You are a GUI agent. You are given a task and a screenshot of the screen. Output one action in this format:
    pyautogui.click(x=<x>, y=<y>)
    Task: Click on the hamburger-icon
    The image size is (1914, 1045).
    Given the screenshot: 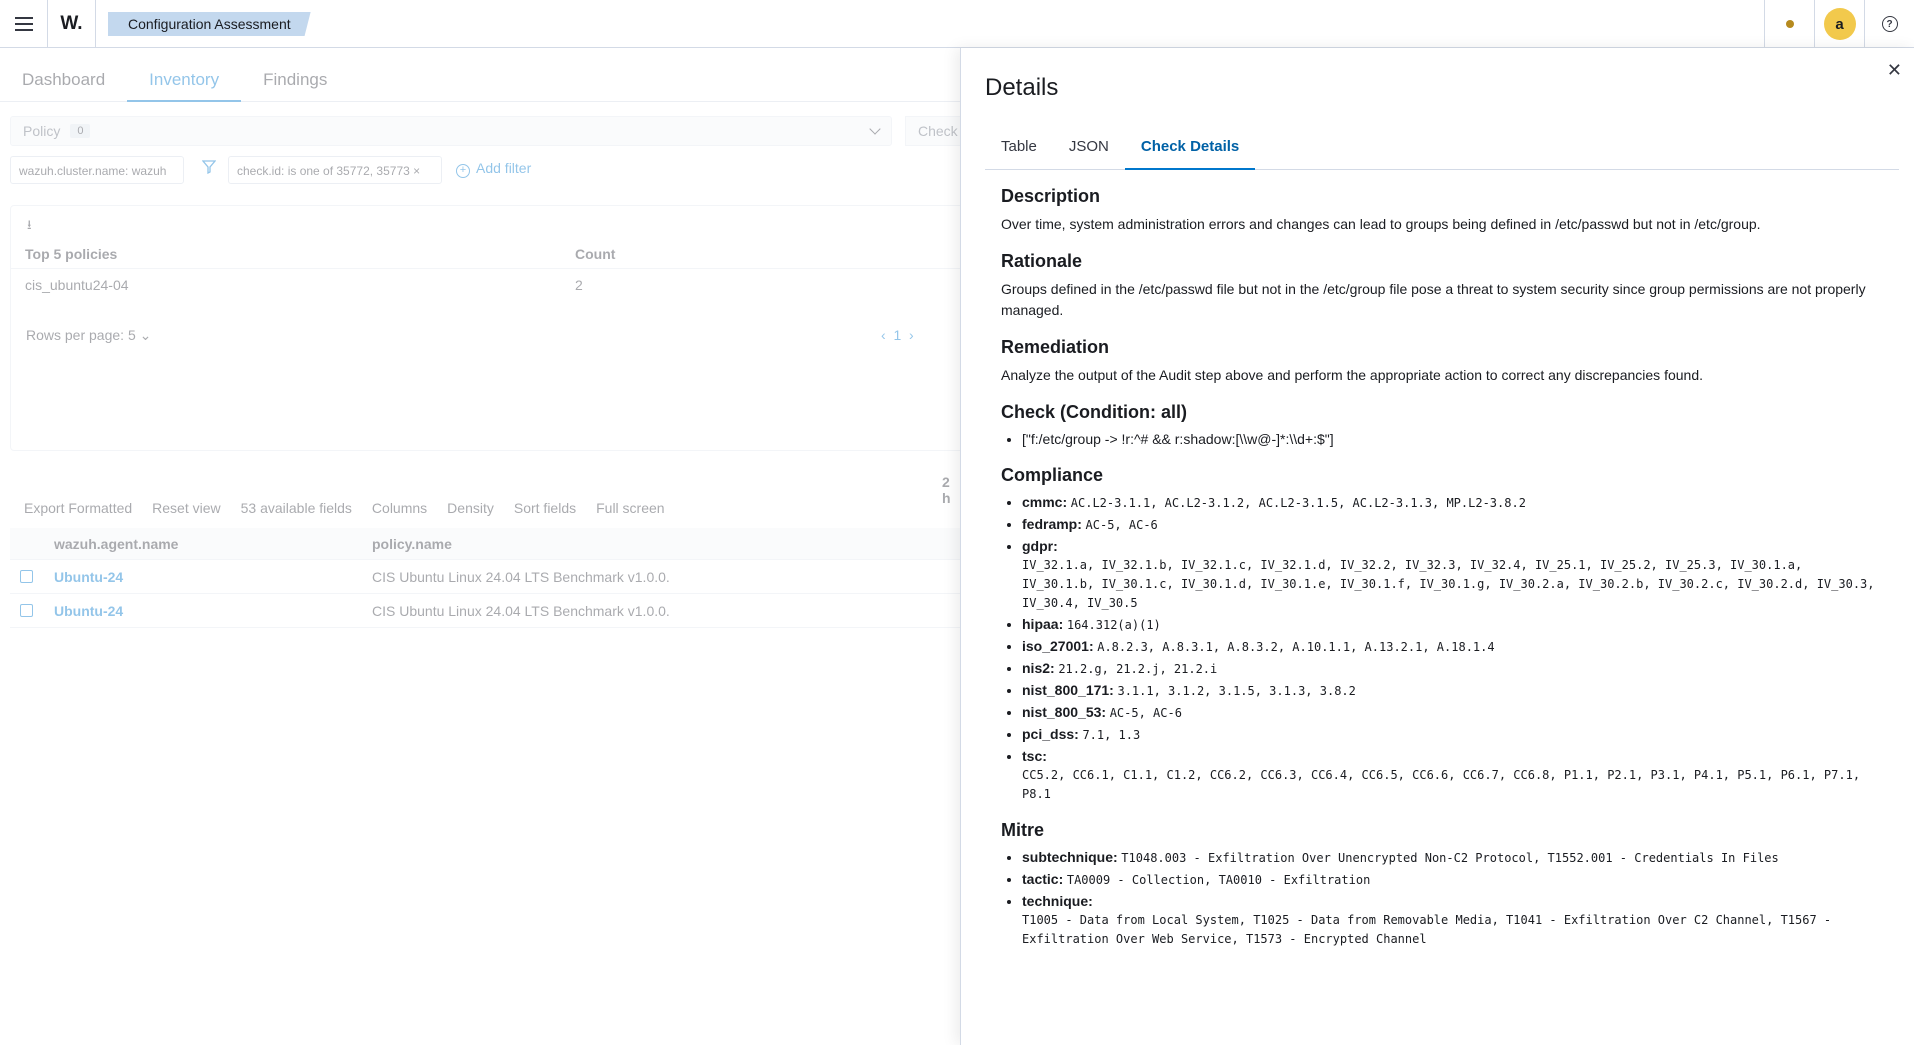 What is the action you would take?
    pyautogui.click(x=23, y=23)
    